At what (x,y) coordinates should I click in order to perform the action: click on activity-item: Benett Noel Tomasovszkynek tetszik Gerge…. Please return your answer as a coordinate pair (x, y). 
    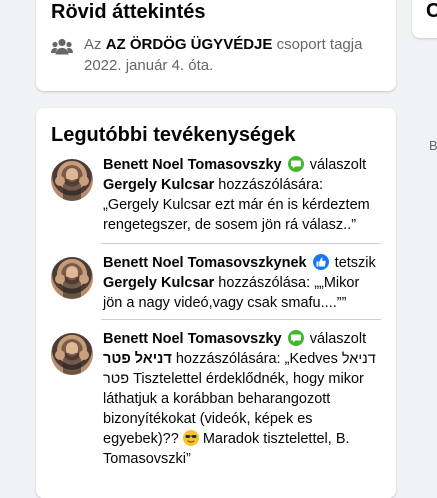
    Looking at the image, I should click on (216, 283).